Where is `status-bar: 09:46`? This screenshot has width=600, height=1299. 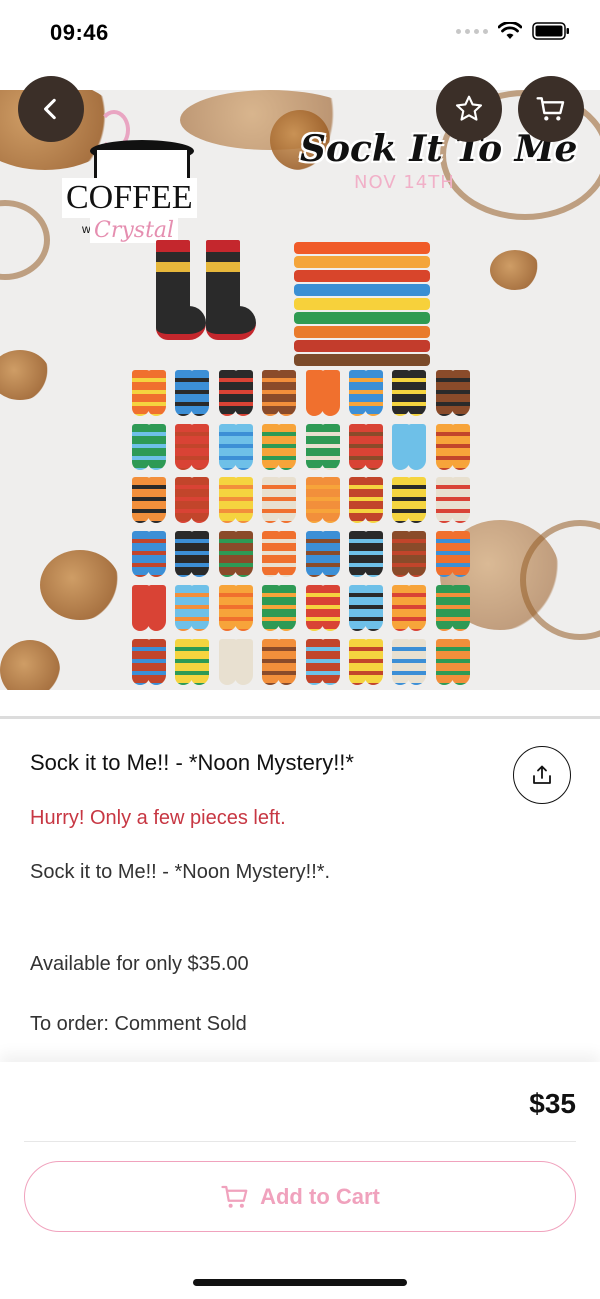
status-bar: 09:46 is located at coordinates (300, 35).